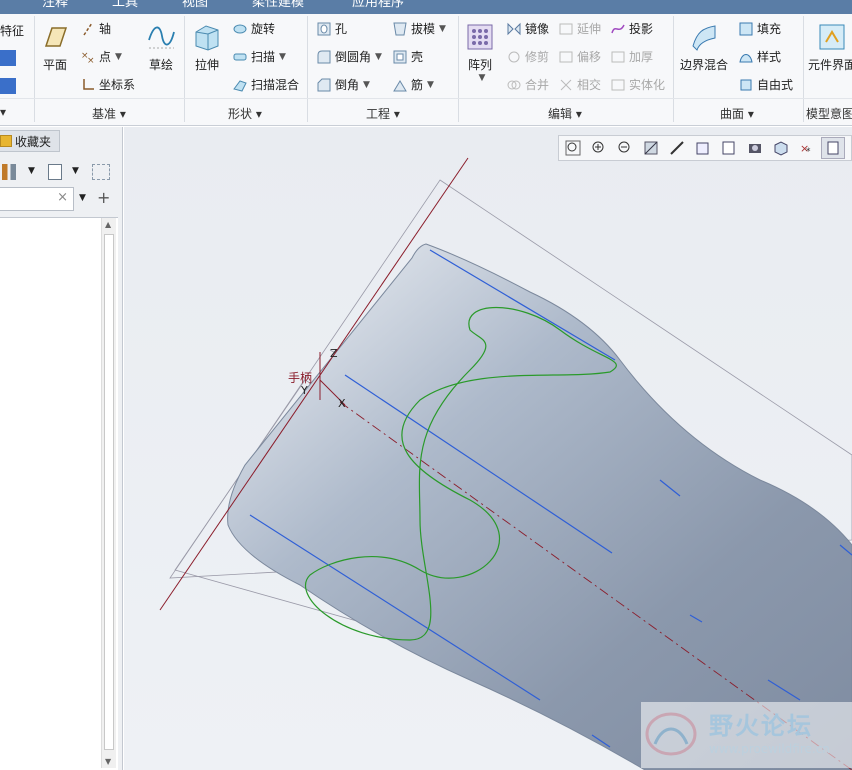 The image size is (852, 770). Describe the element at coordinates (769, 57) in the screenshot. I see `style-label: 样式` at that location.